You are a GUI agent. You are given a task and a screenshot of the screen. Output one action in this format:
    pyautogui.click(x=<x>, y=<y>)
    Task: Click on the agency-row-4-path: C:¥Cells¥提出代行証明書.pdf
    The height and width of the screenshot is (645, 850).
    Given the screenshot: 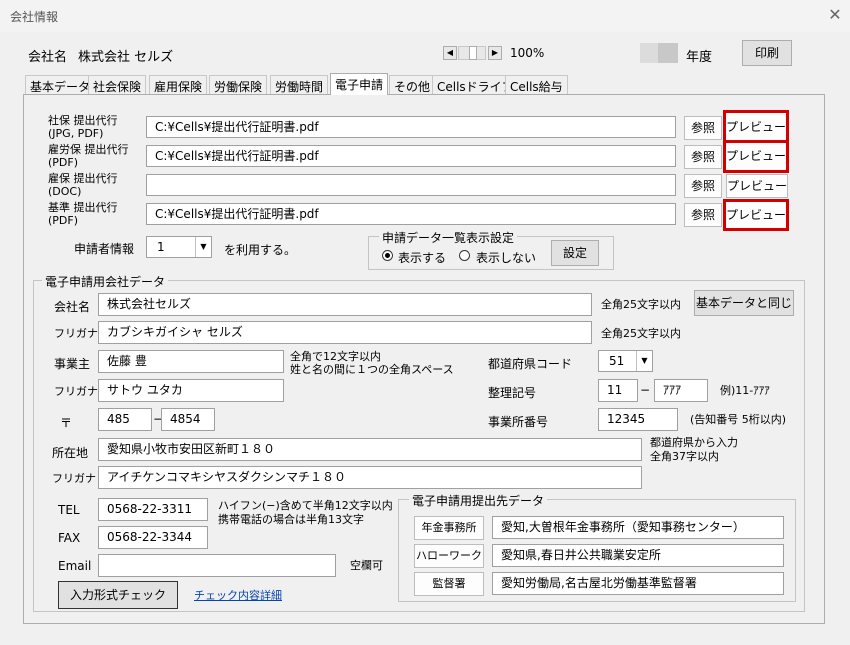 What is the action you would take?
    pyautogui.click(x=411, y=214)
    